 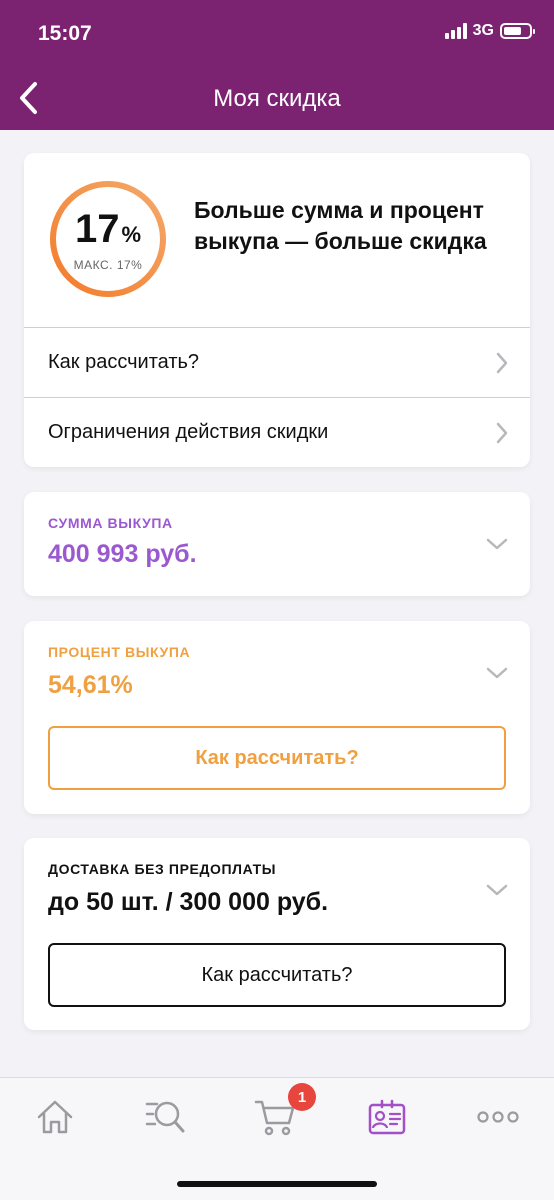 I want to click on discount-value: 17, so click(x=97, y=229).